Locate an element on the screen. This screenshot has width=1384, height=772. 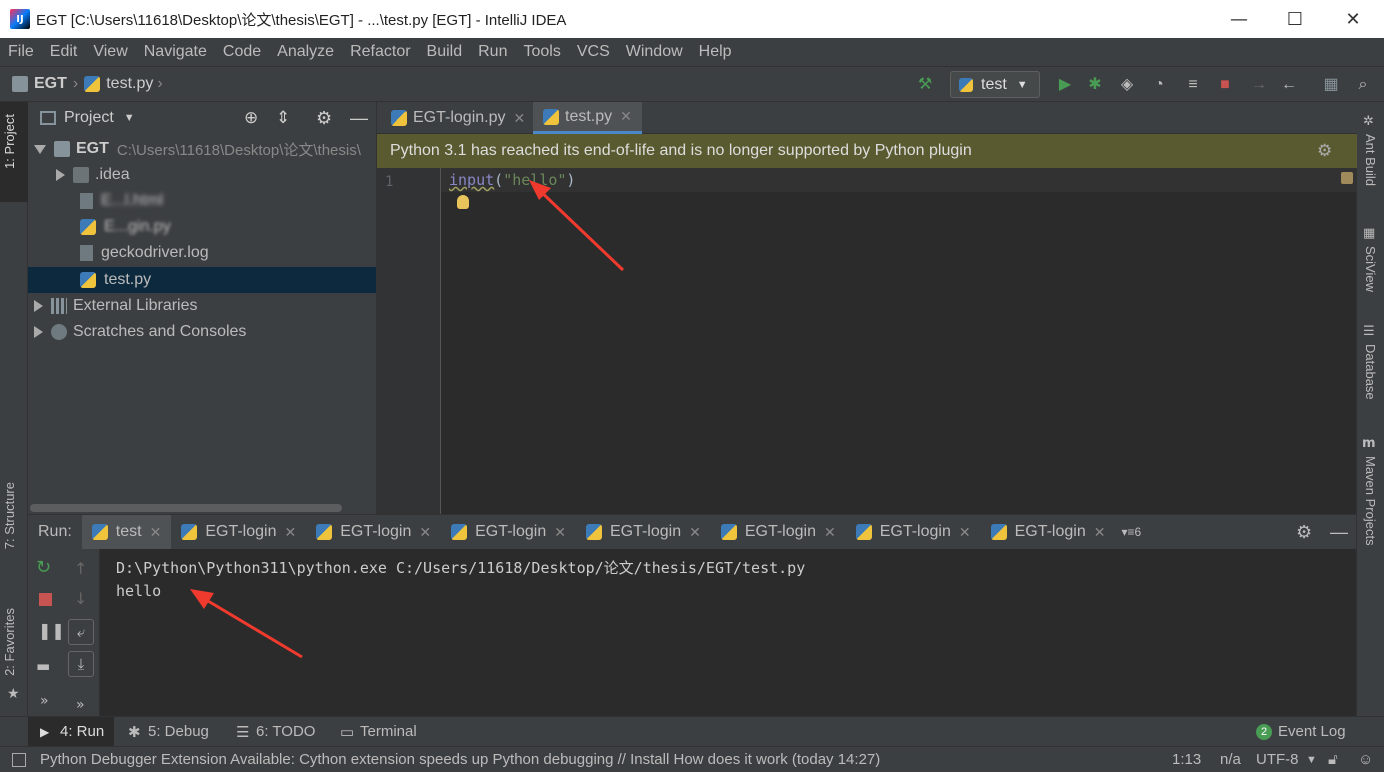
down-arrow-icon: ↓ is located at coordinates (80, 598).